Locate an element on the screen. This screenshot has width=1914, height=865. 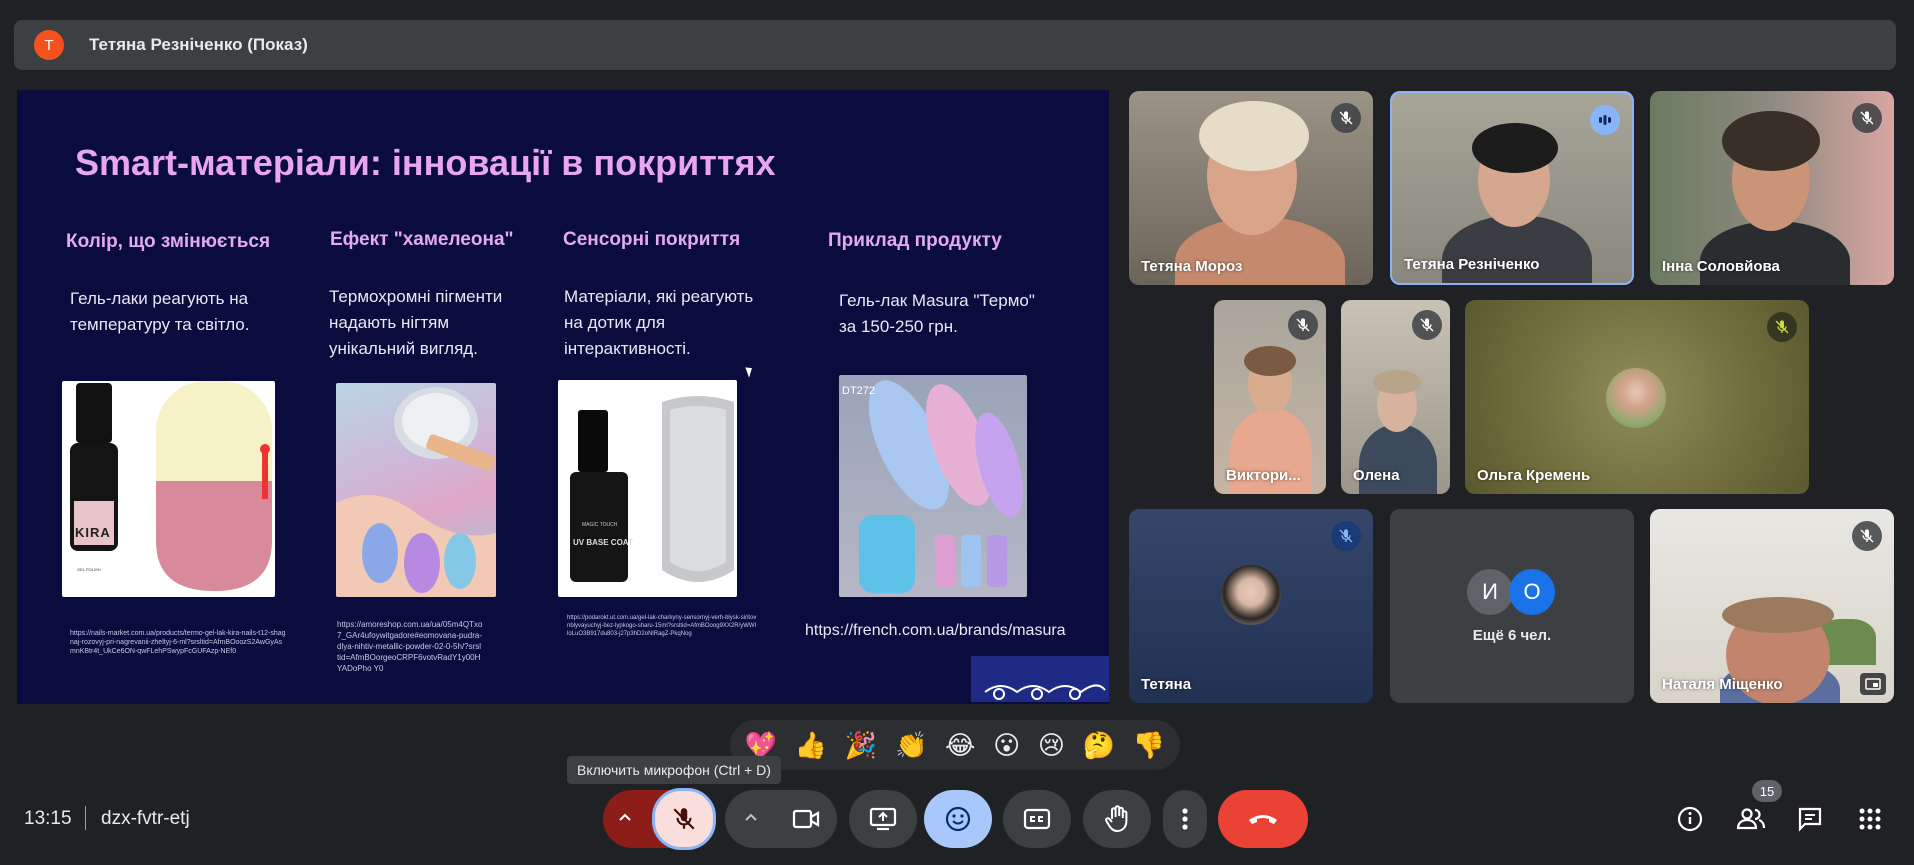
participant-name: Тетяна Резніченко is located at coordinates (1472, 264).